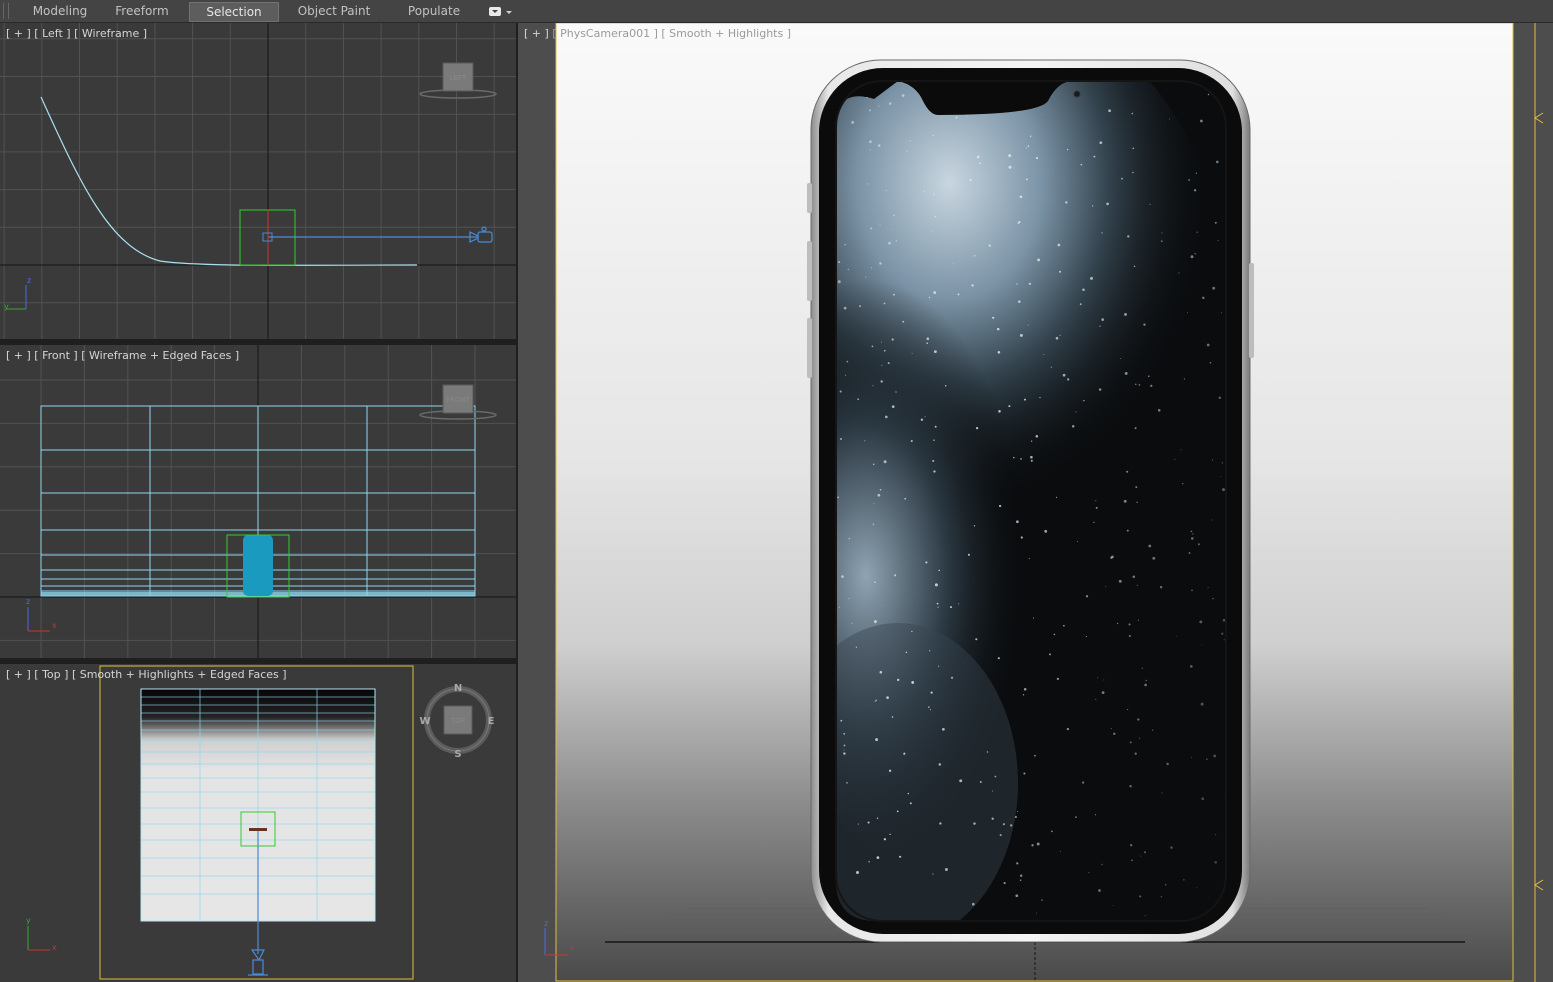 This screenshot has width=1553, height=982. What do you see at coordinates (6, 11) in the screenshot?
I see `ribbon-grip-handle` at bounding box center [6, 11].